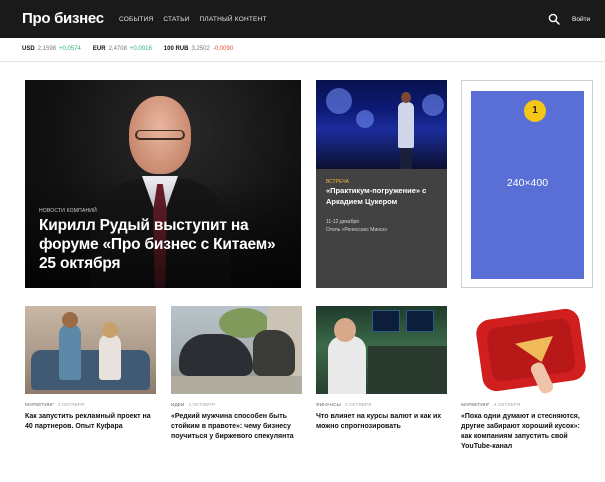 Image resolution: width=605 pixels, height=482 pixels. I want to click on rate-usd: USD 2,1598 +0,0574, so click(51, 49).